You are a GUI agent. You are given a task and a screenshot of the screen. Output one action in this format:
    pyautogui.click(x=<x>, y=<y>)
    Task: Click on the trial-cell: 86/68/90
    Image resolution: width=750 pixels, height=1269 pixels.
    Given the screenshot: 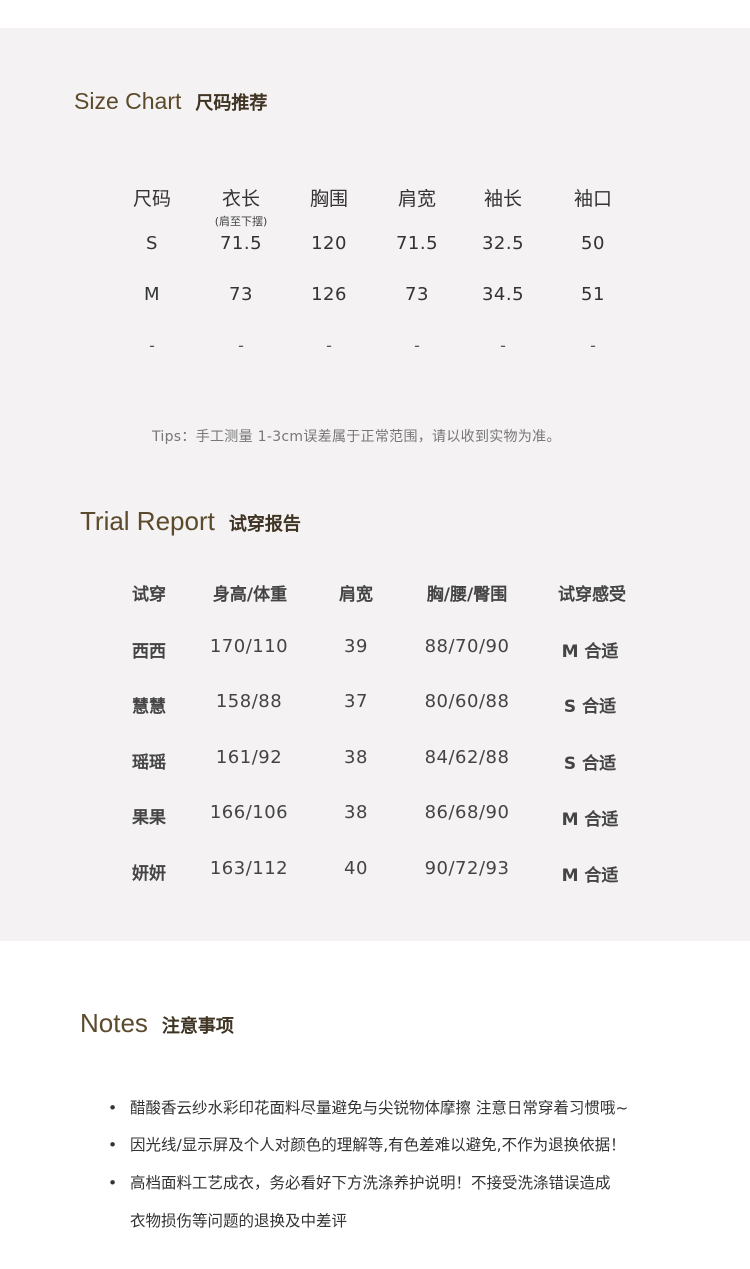 What is the action you would take?
    pyautogui.click(x=467, y=812)
    